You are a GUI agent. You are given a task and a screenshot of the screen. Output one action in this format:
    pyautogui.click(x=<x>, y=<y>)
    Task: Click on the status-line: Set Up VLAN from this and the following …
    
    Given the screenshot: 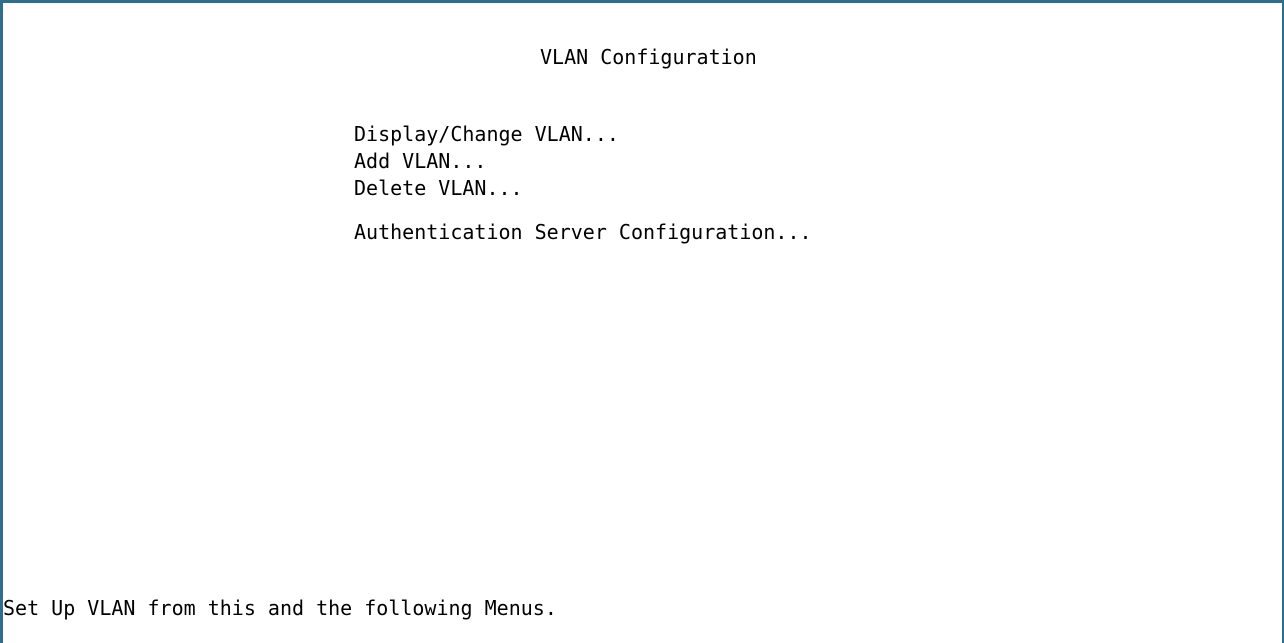 What is the action you would take?
    pyautogui.click(x=280, y=608)
    